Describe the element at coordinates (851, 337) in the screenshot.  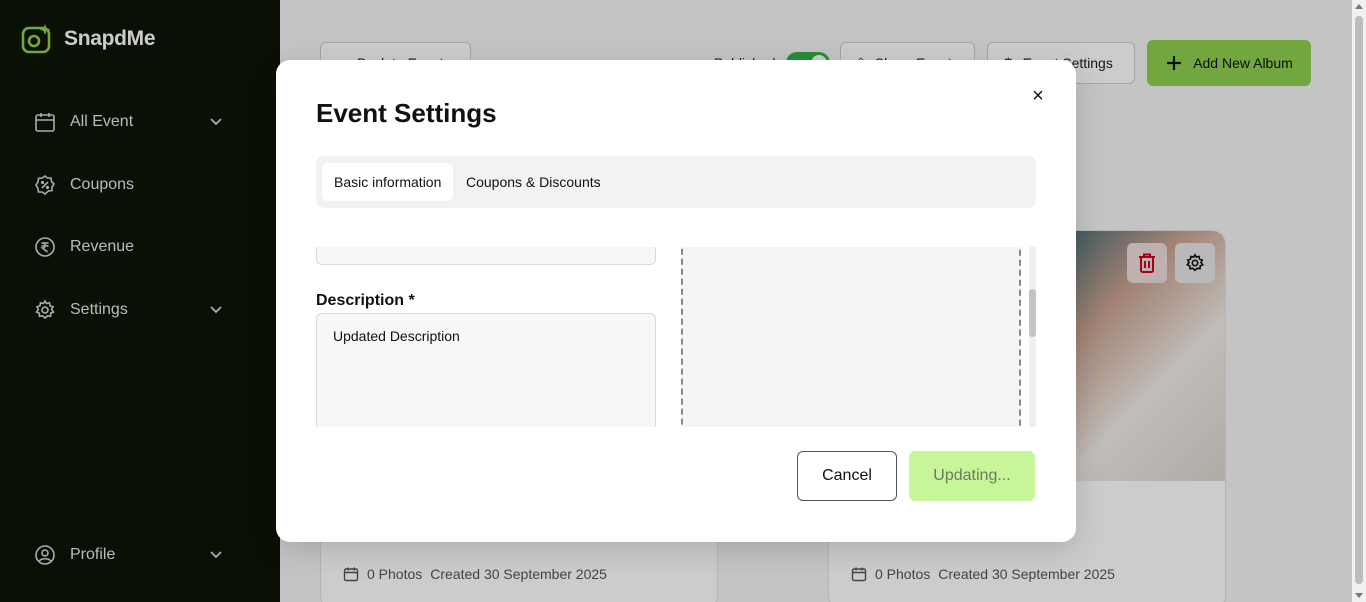
I see `cover-image-dropzone` at that location.